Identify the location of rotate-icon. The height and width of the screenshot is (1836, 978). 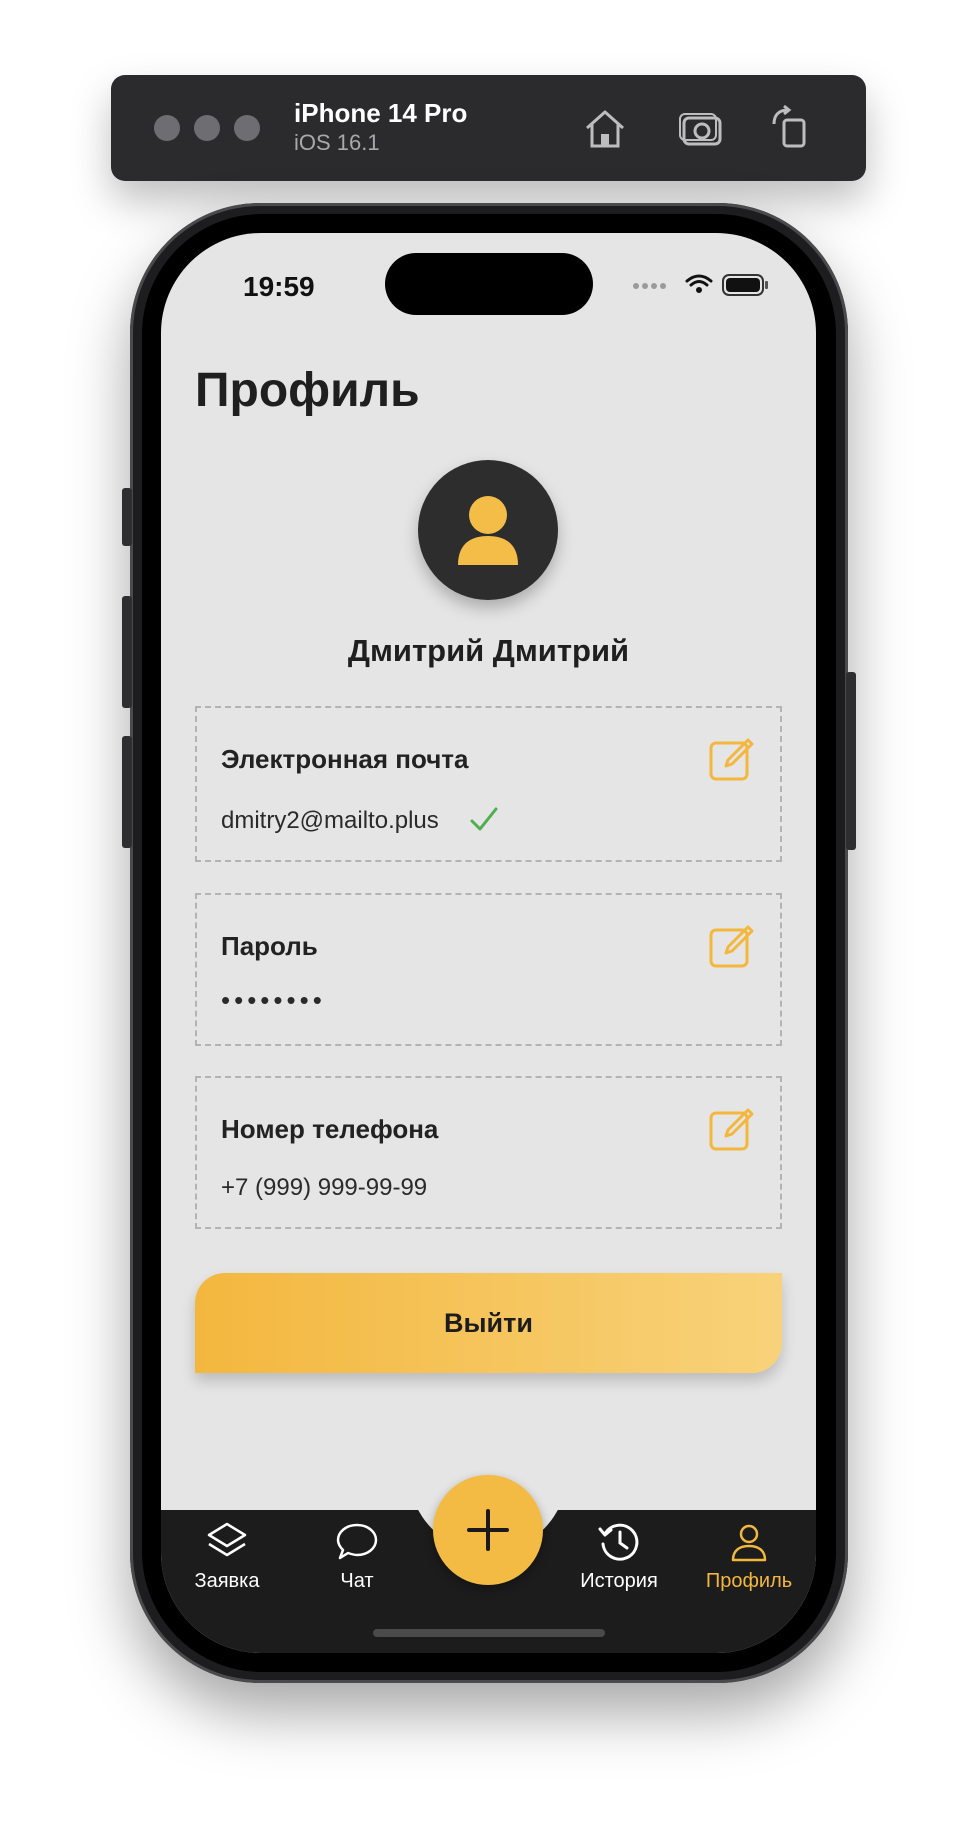
(790, 128).